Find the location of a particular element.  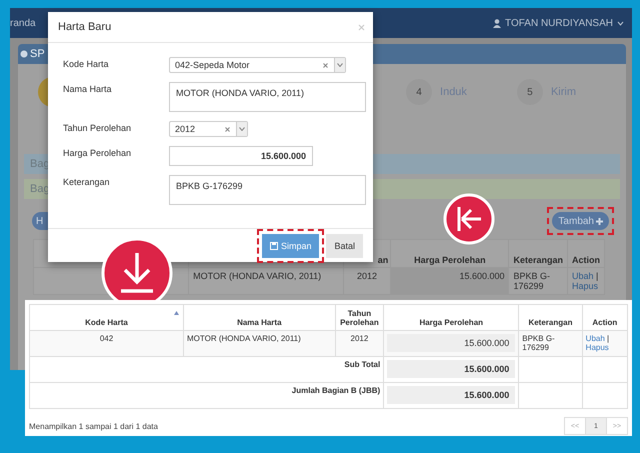

sort-icon is located at coordinates (176, 313).